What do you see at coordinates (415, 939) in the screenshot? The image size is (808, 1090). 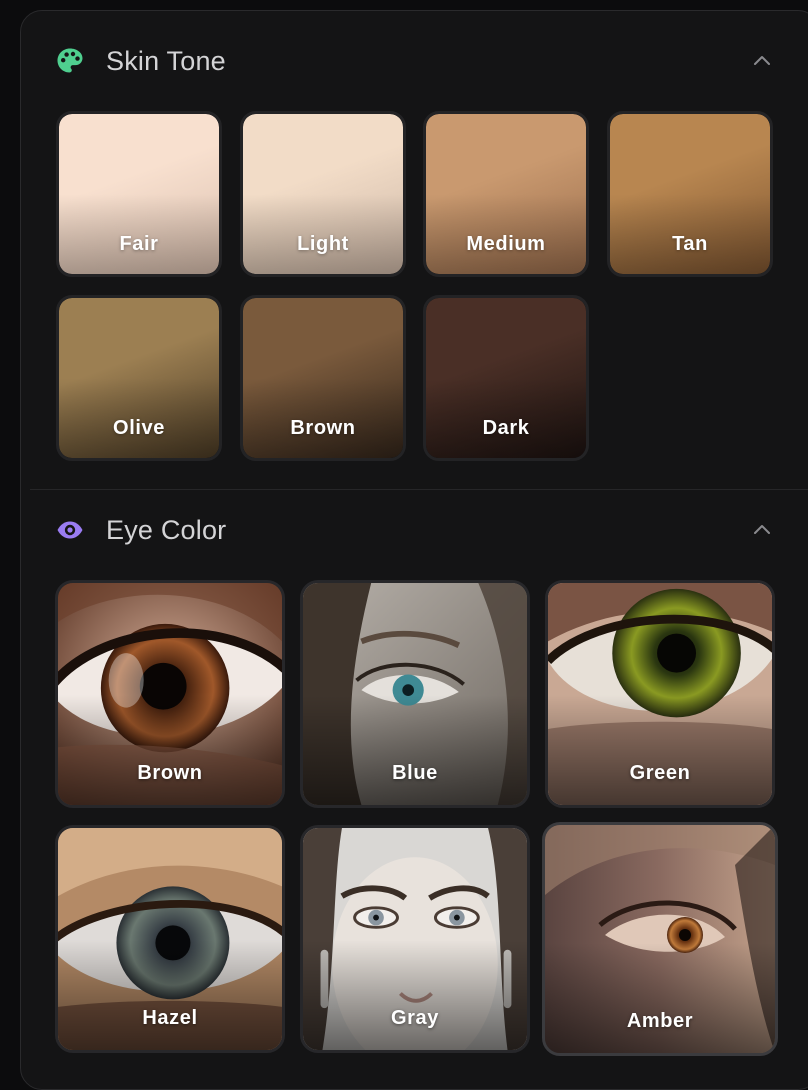 I see `eye-option-gray: Gray` at bounding box center [415, 939].